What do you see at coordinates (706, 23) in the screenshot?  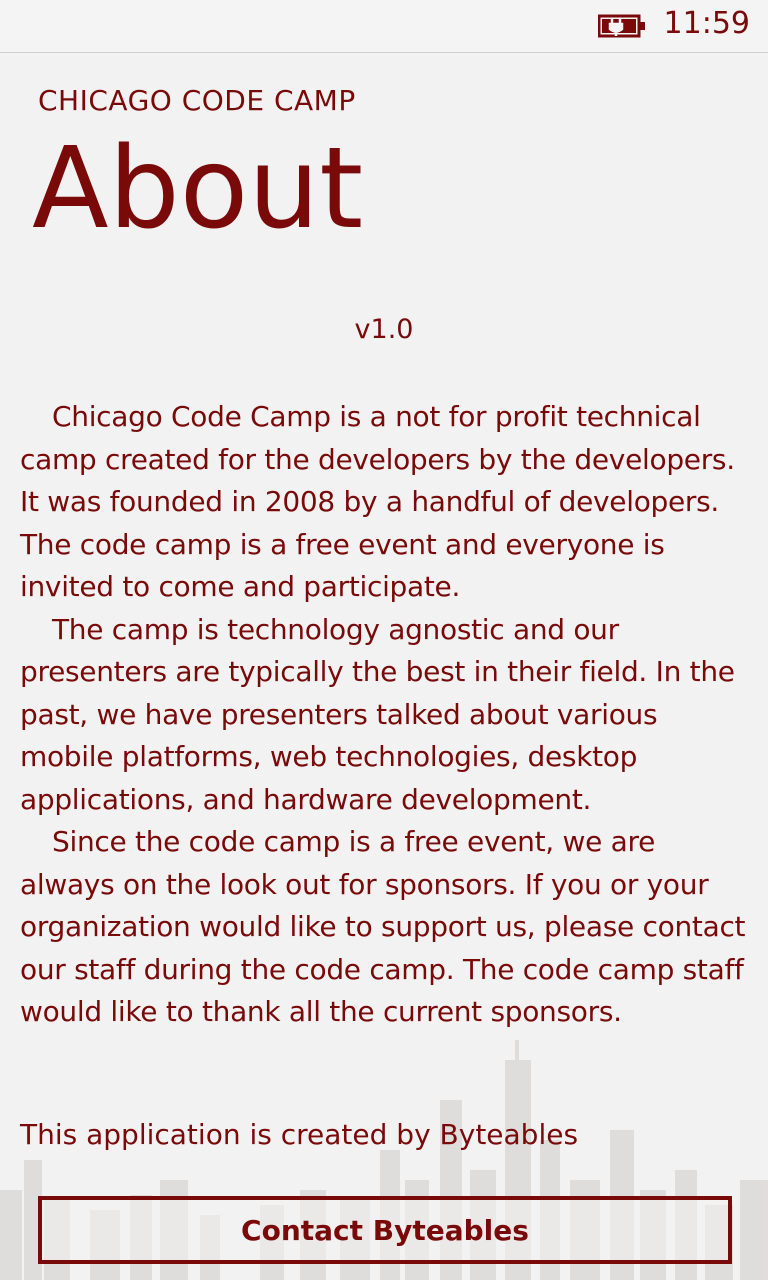 I see `clock: 11:59` at bounding box center [706, 23].